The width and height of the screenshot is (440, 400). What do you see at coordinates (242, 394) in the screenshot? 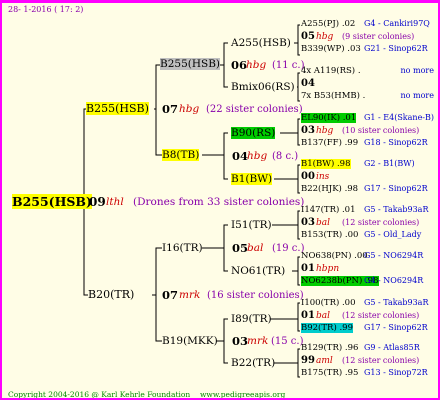
I see `footer-url: www.pedigreeapis.org` at bounding box center [242, 394].